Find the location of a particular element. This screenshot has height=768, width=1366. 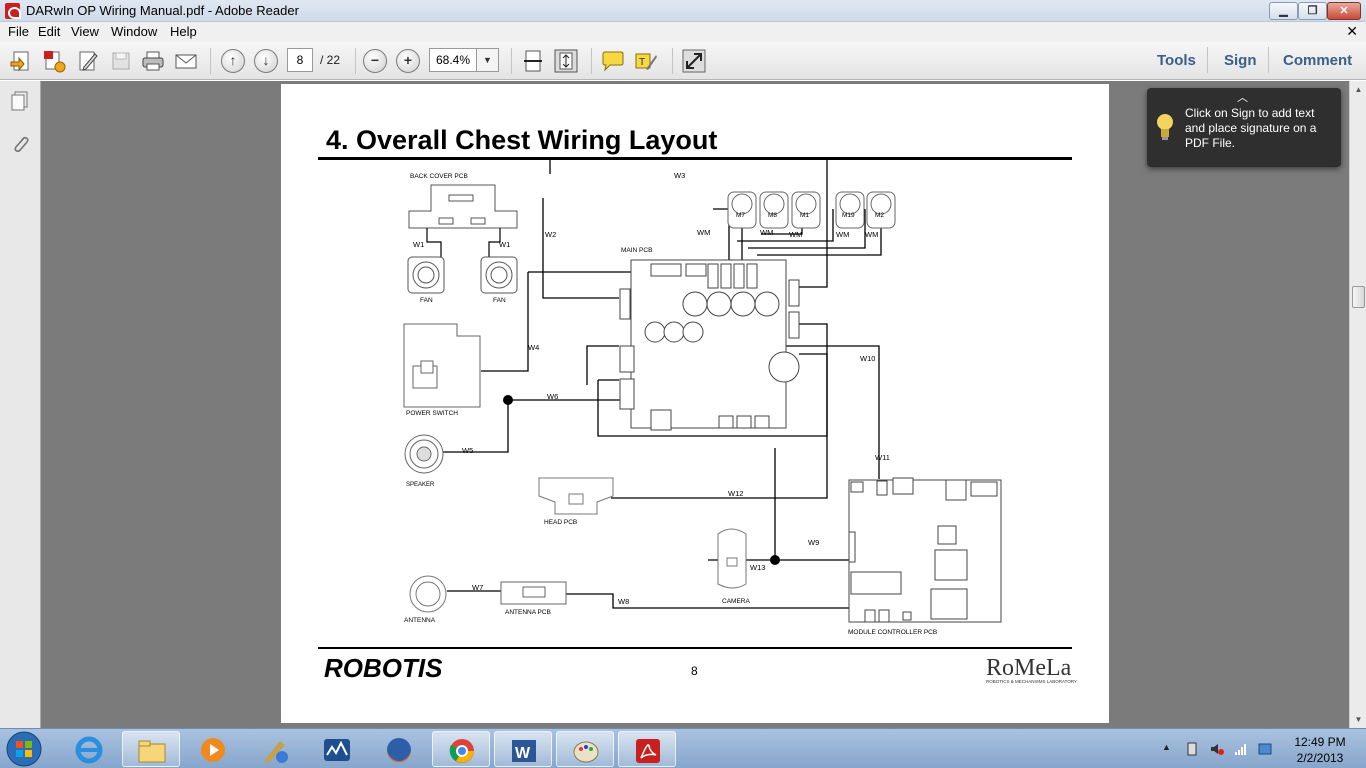

save-icon is located at coordinates (121, 61).